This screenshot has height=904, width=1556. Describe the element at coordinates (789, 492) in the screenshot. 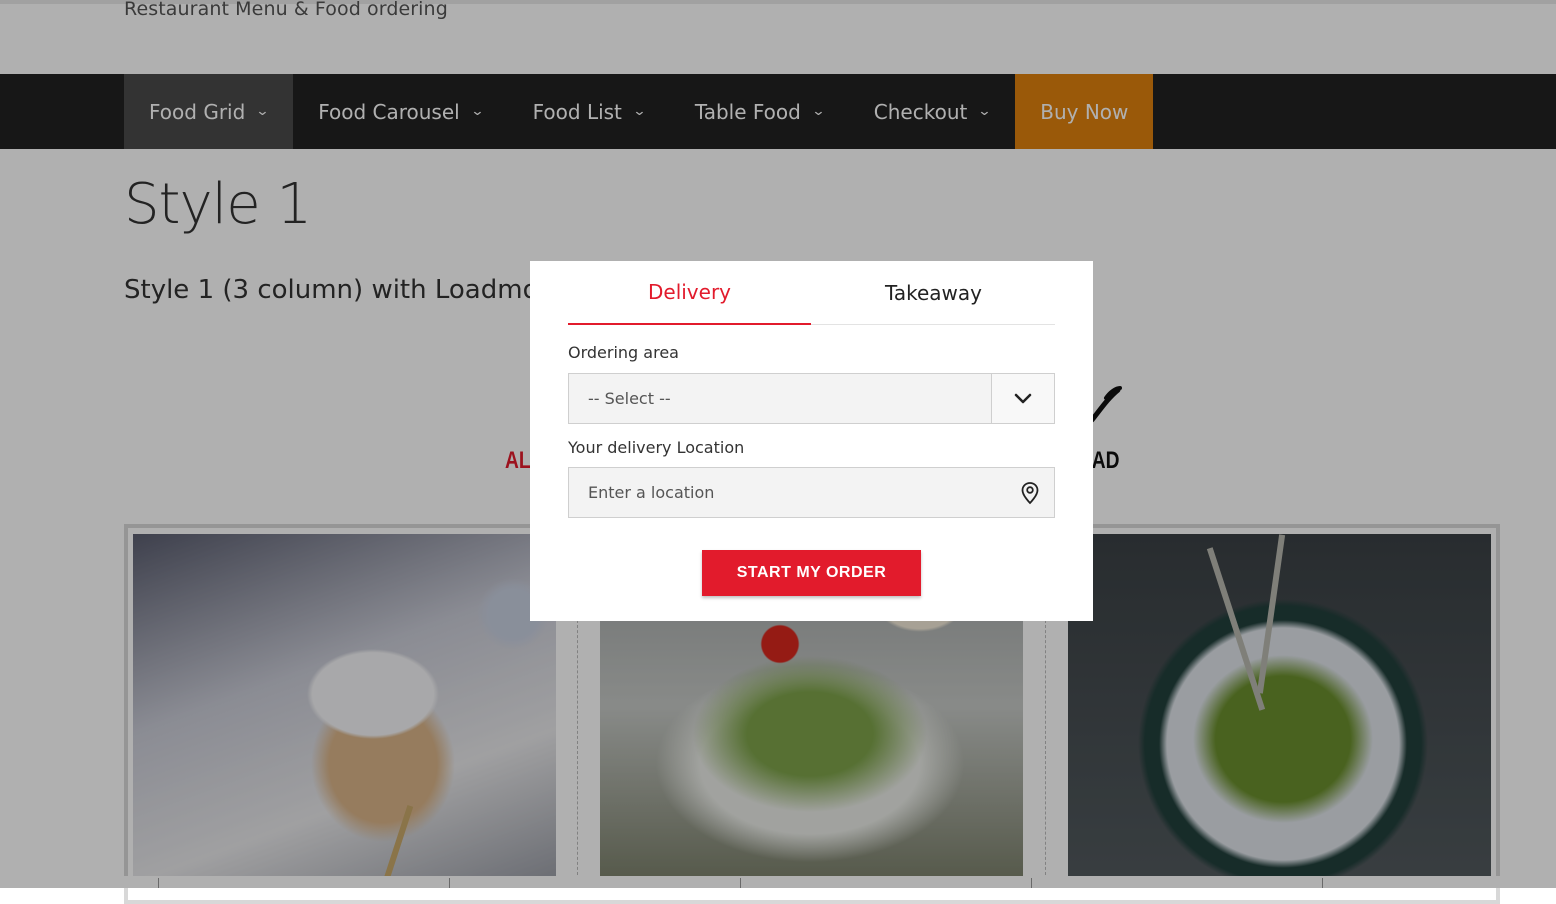

I see `delivery-location-input` at that location.